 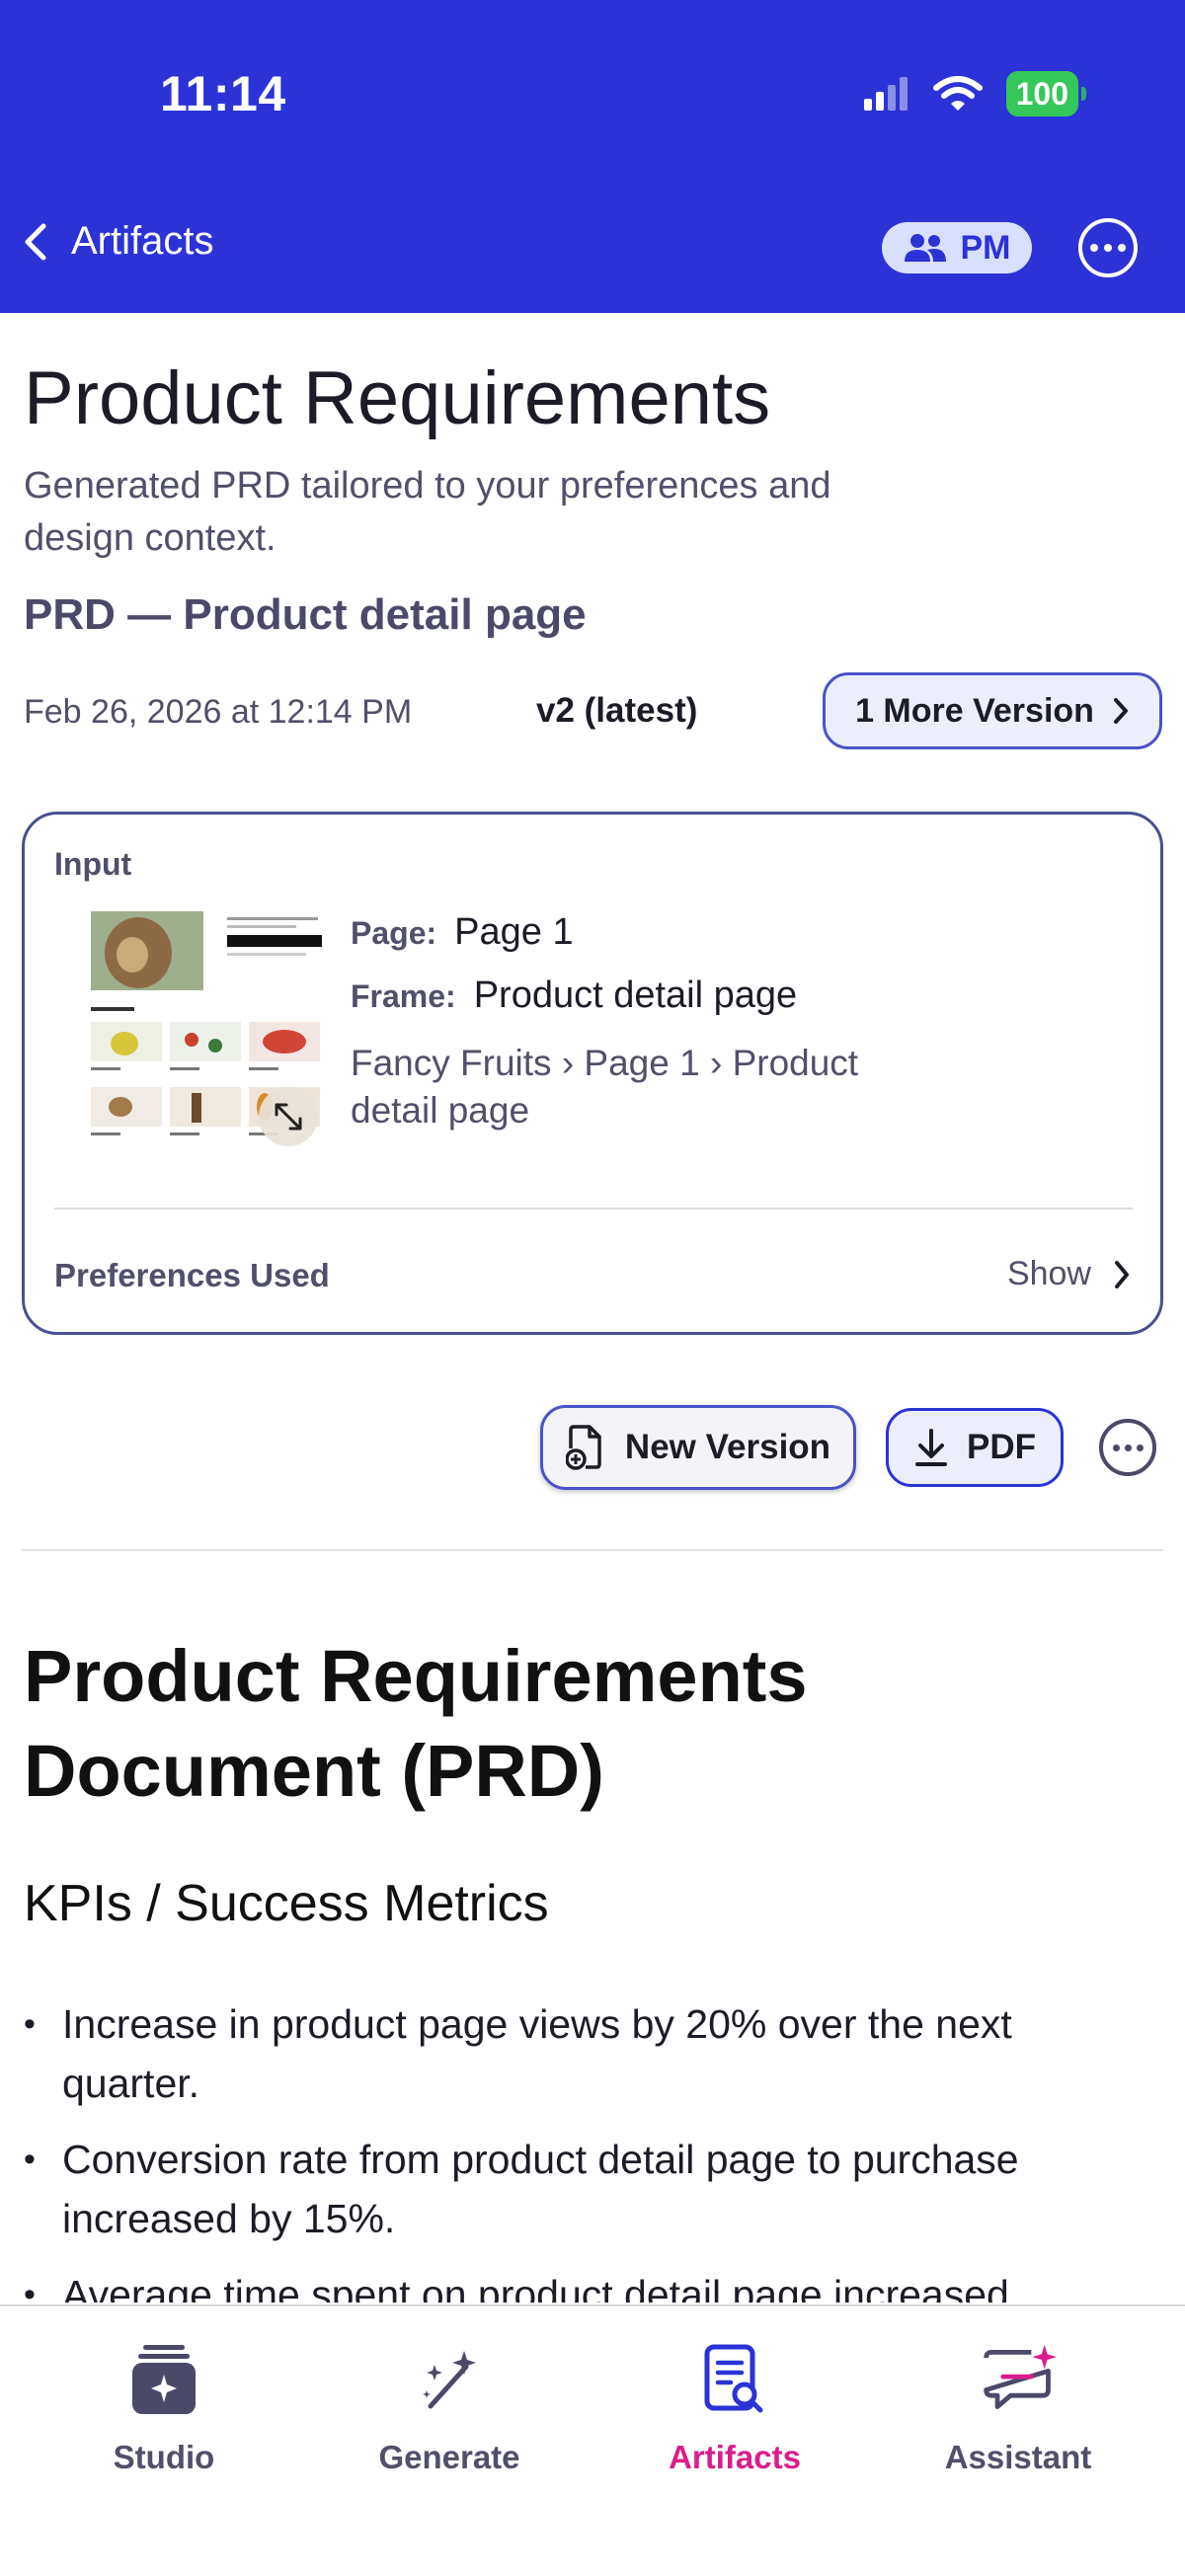 What do you see at coordinates (636, 995) in the screenshot?
I see `frame-field-value: Product detail page` at bounding box center [636, 995].